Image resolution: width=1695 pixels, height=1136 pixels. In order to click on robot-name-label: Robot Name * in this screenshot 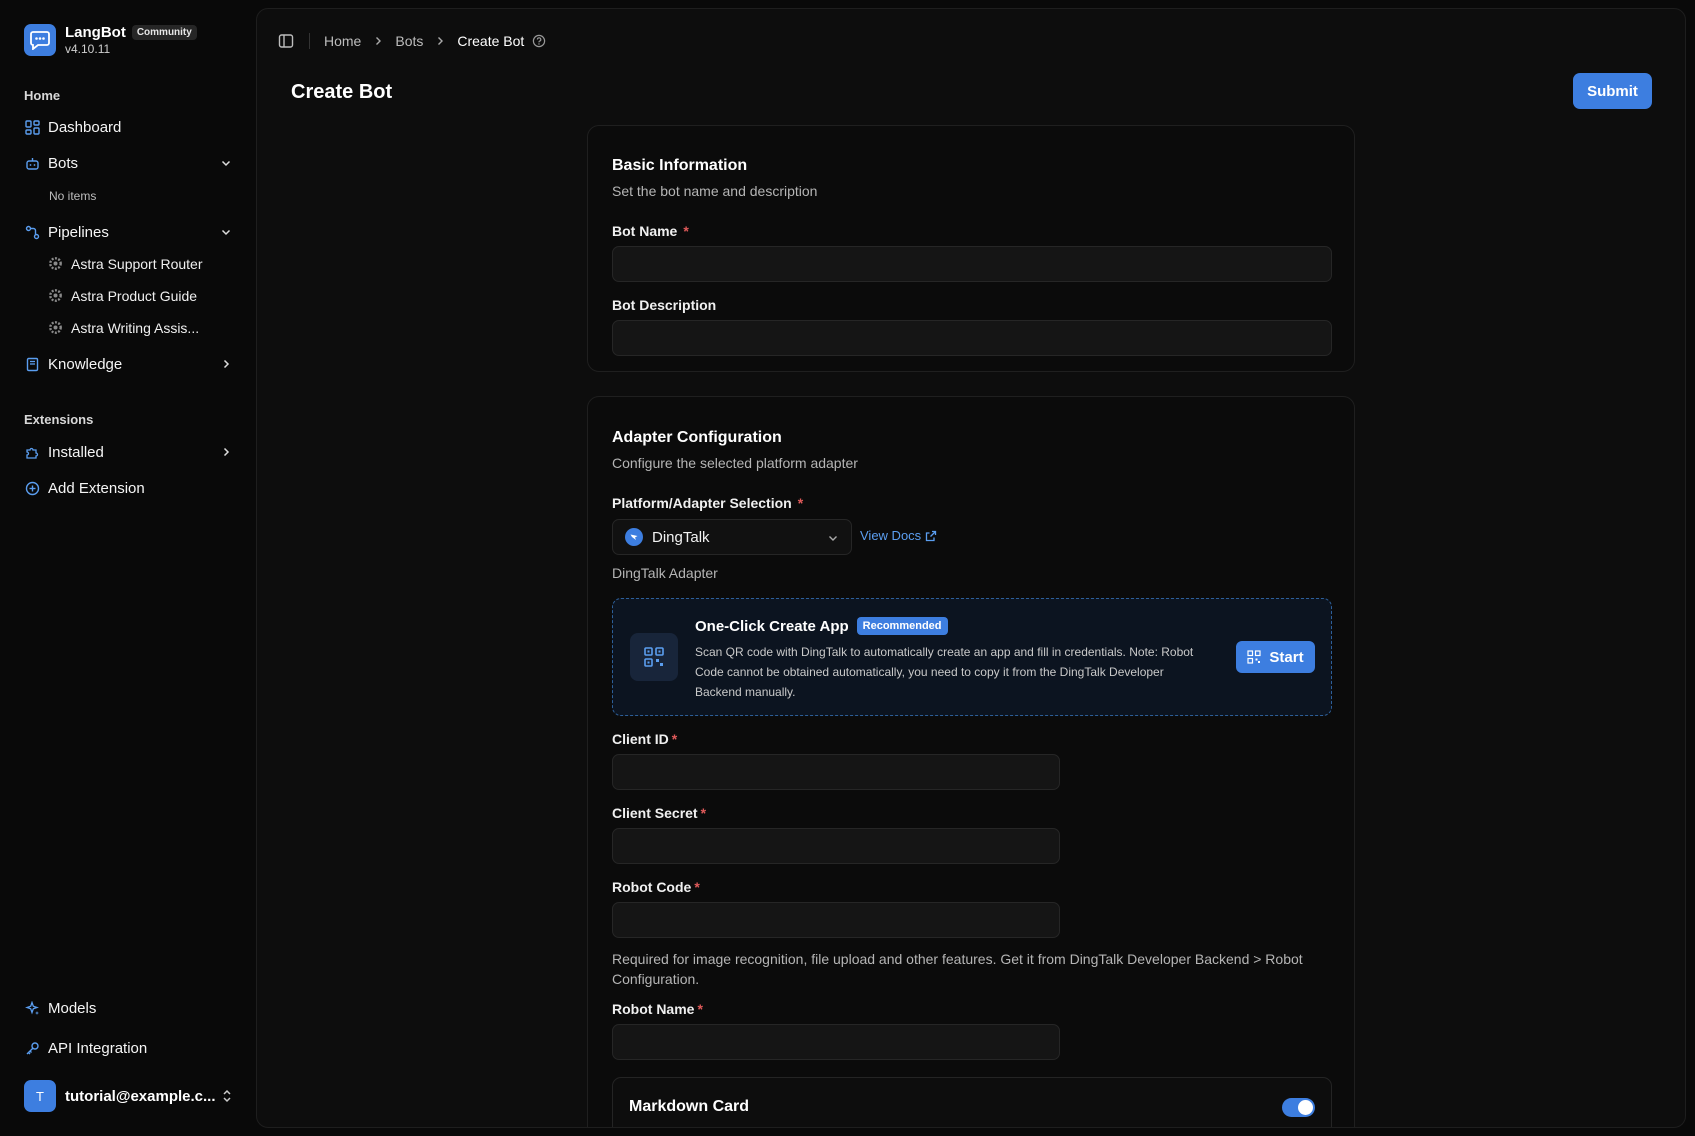, I will do `click(657, 1009)`.